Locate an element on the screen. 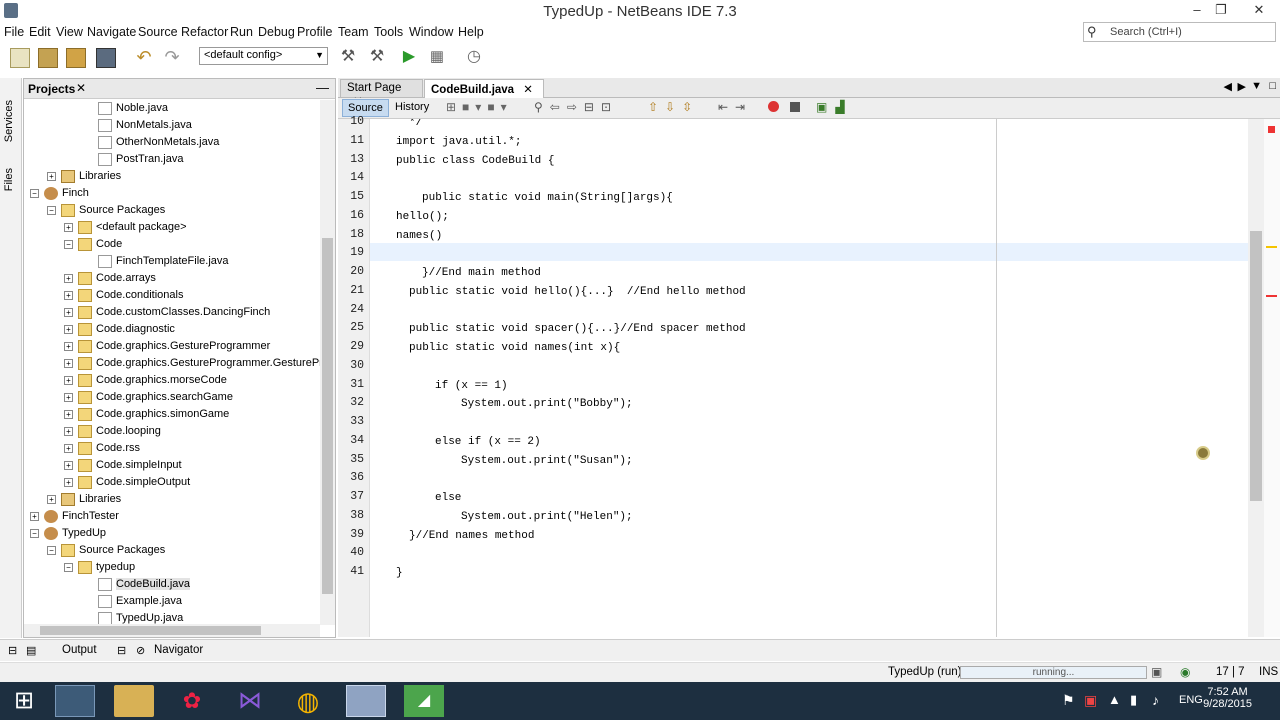 Image resolution: width=1280 pixels, height=720 pixels. netbeans-taskbar-icon is located at coordinates (366, 701).